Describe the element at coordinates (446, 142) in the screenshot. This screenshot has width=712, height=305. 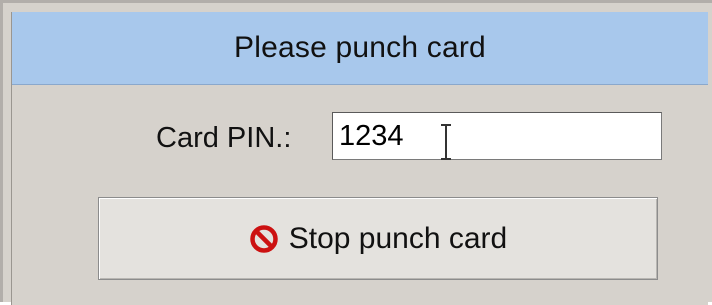
I see `text-cursor-icon` at that location.